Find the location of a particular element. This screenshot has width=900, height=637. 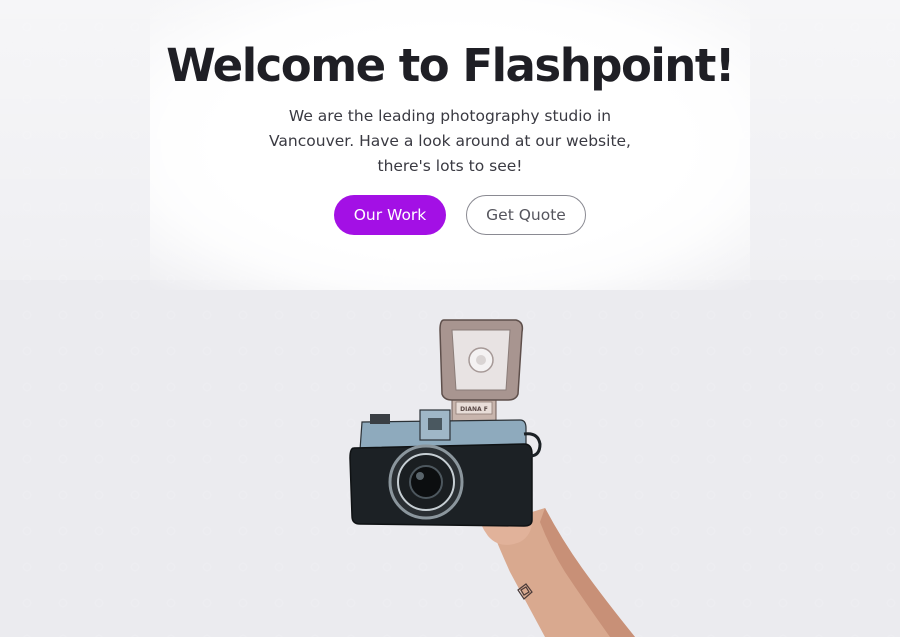

flash-label-text: DIANA F is located at coordinates (474, 409).